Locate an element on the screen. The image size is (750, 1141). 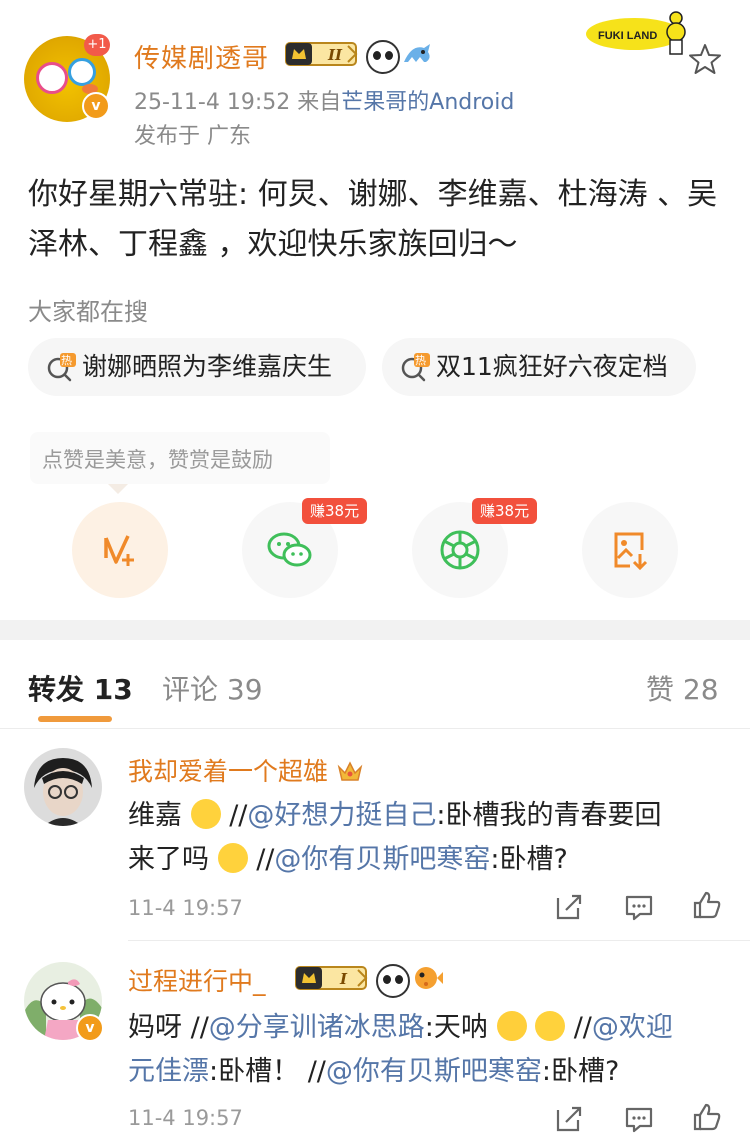
tab-comments: 评论 39 is located at coordinates (212, 688).